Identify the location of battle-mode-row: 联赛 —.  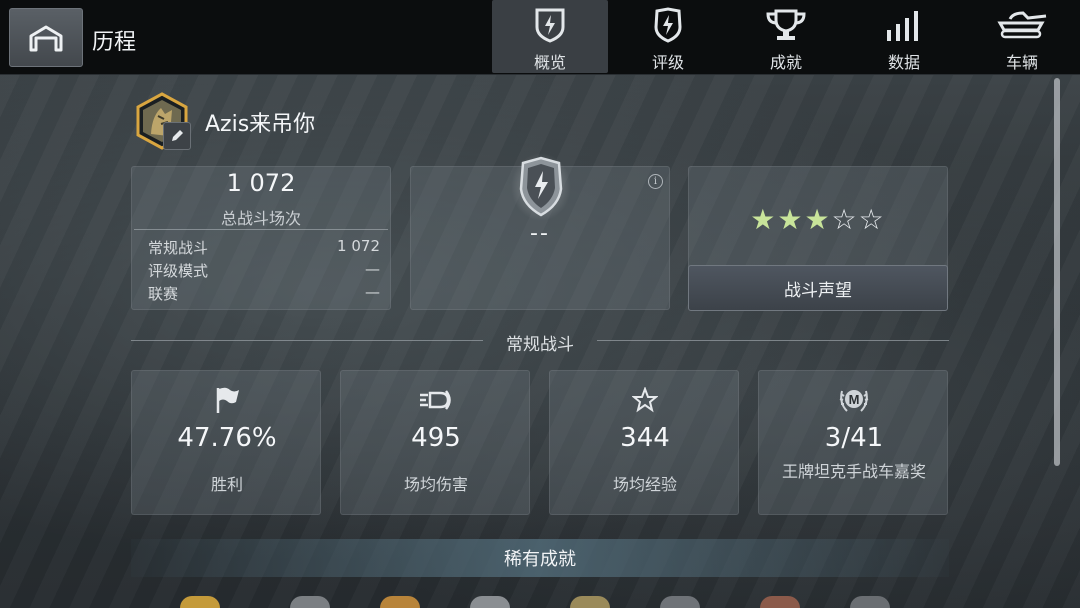
(264, 294).